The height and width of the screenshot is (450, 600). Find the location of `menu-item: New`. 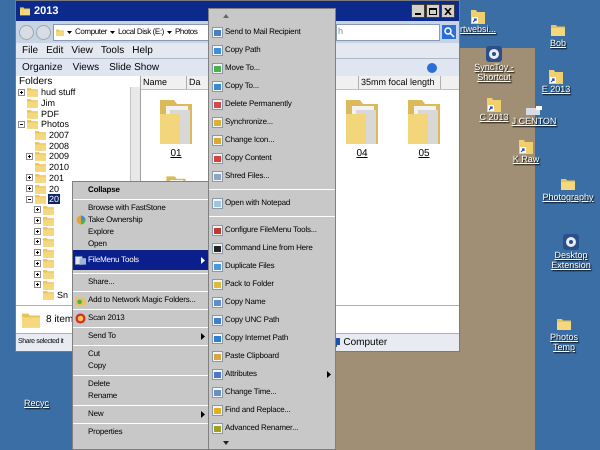

menu-item: New is located at coordinates (141, 414).